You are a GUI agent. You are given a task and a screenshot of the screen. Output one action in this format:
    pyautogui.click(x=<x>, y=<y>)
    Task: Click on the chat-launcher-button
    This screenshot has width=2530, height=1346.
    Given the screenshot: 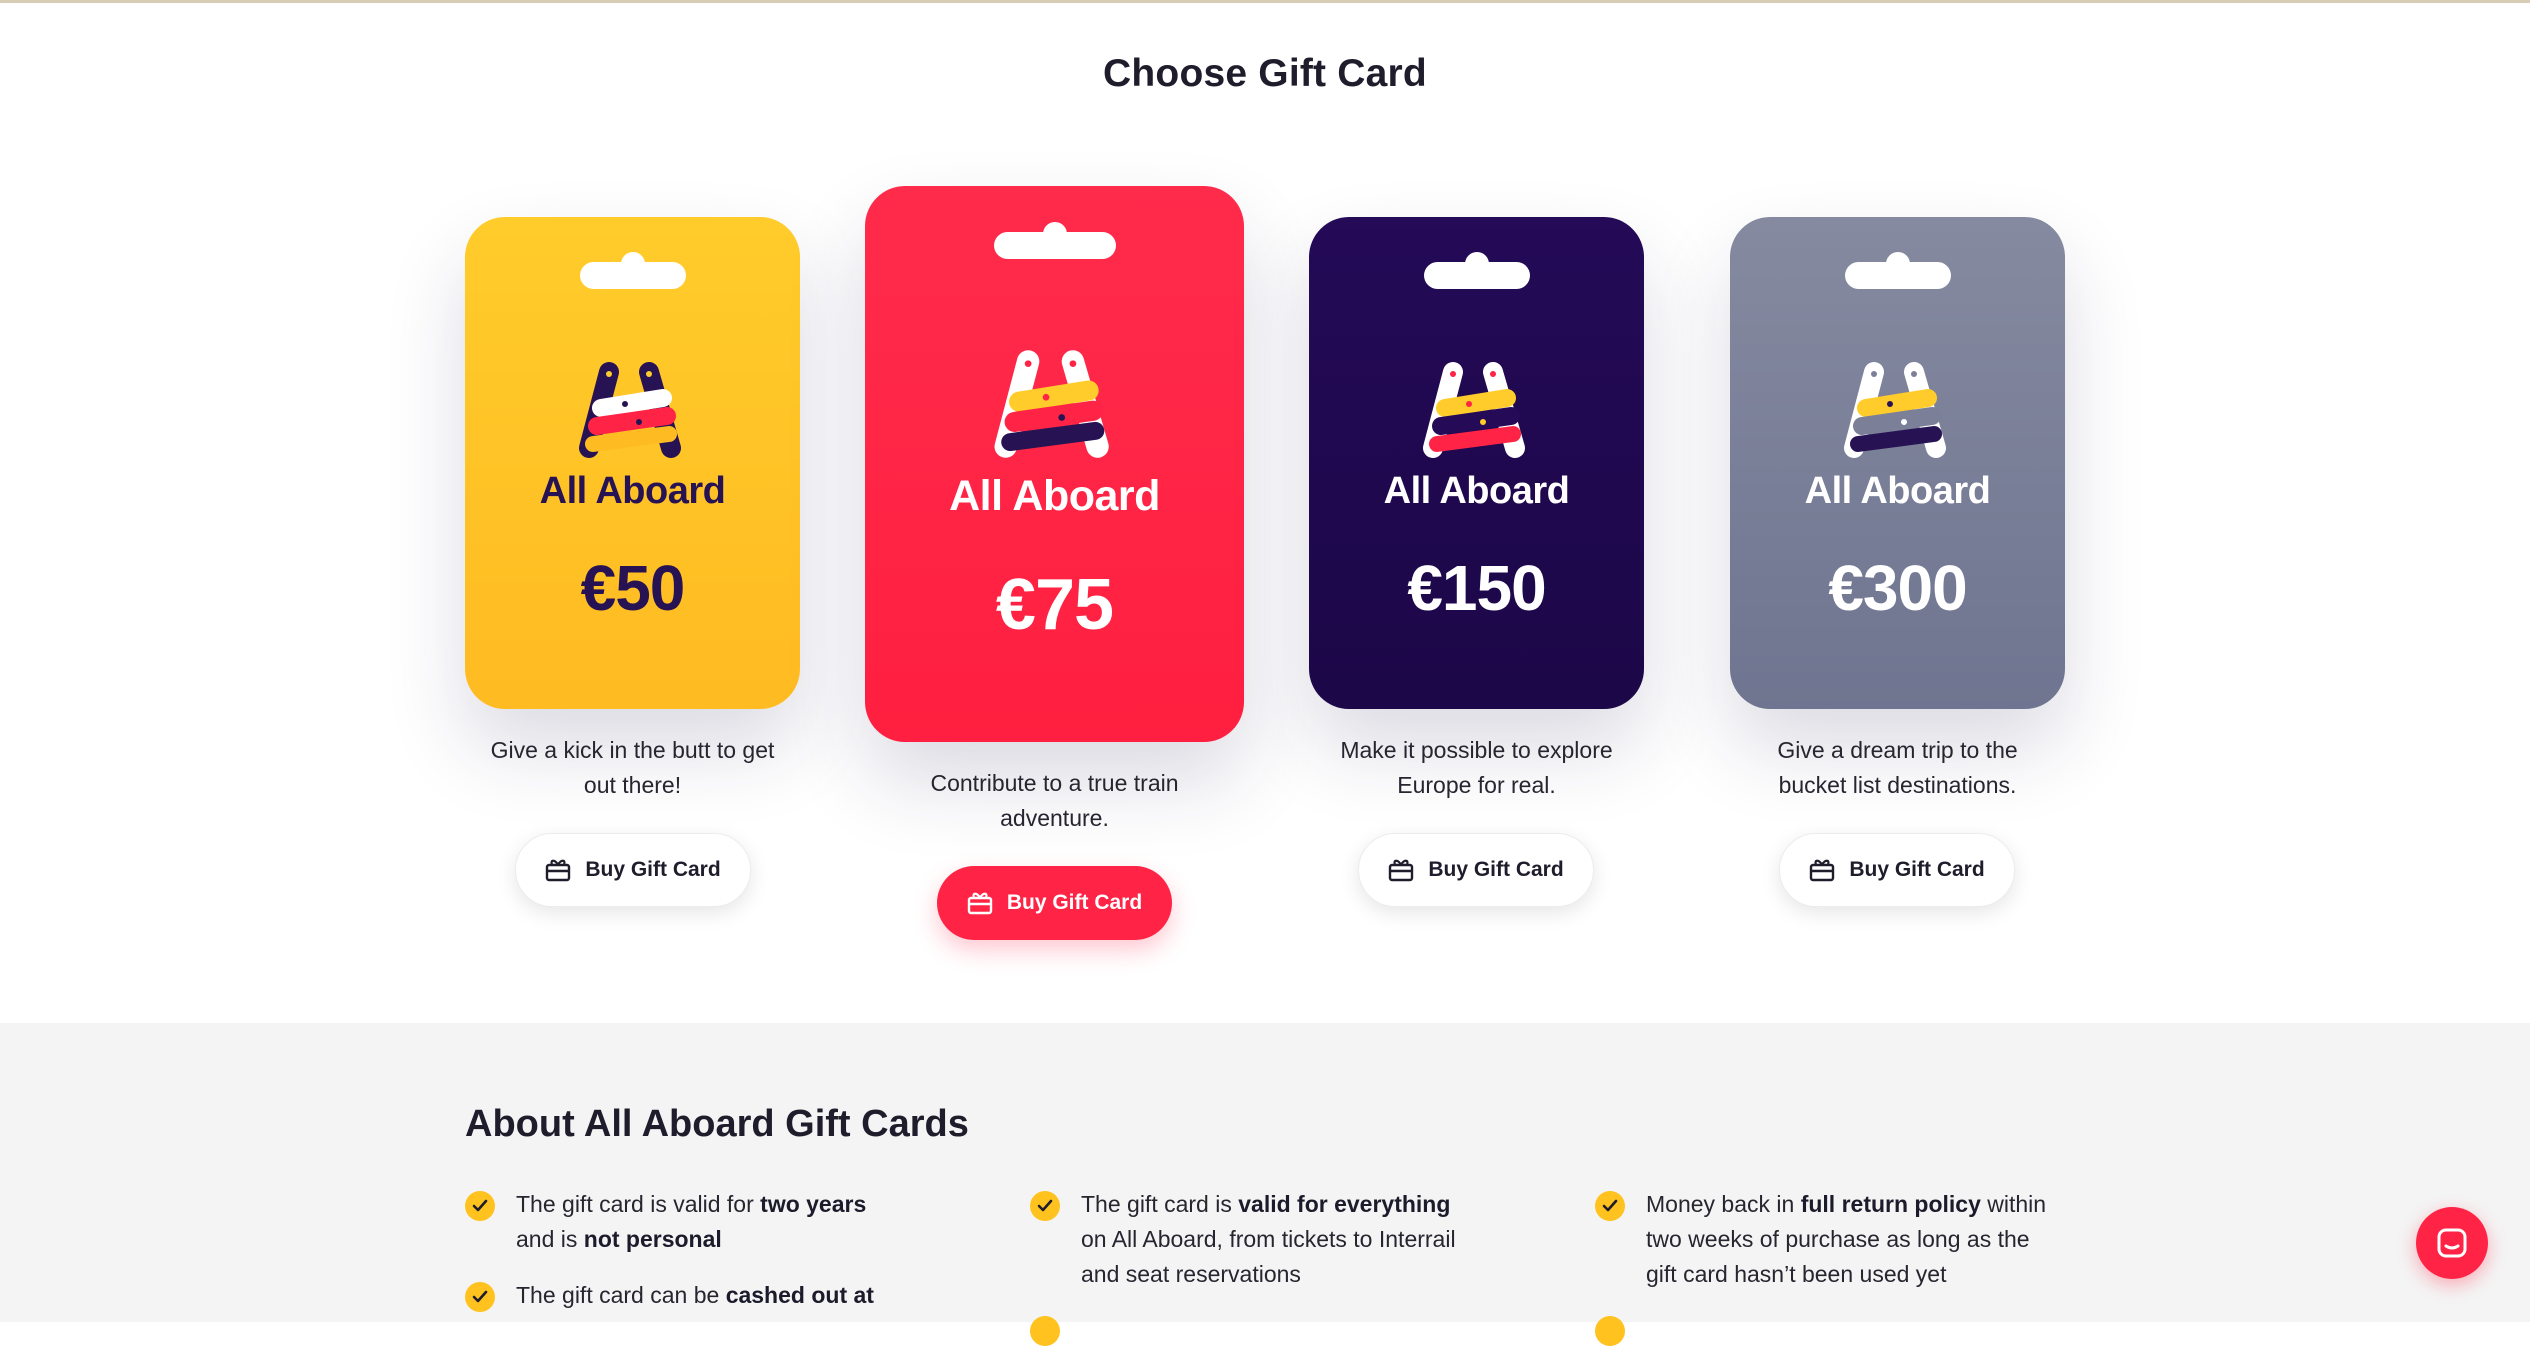 What is the action you would take?
    pyautogui.click(x=2452, y=1243)
    